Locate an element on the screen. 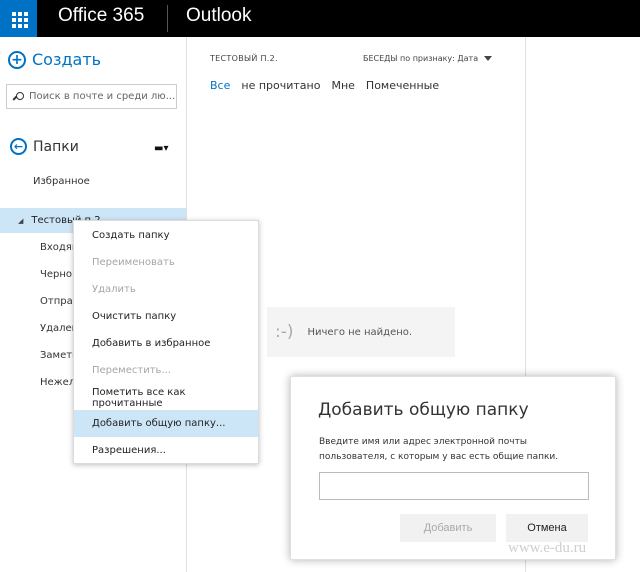 The height and width of the screenshot is (572, 640). filter-all: Все is located at coordinates (220, 85).